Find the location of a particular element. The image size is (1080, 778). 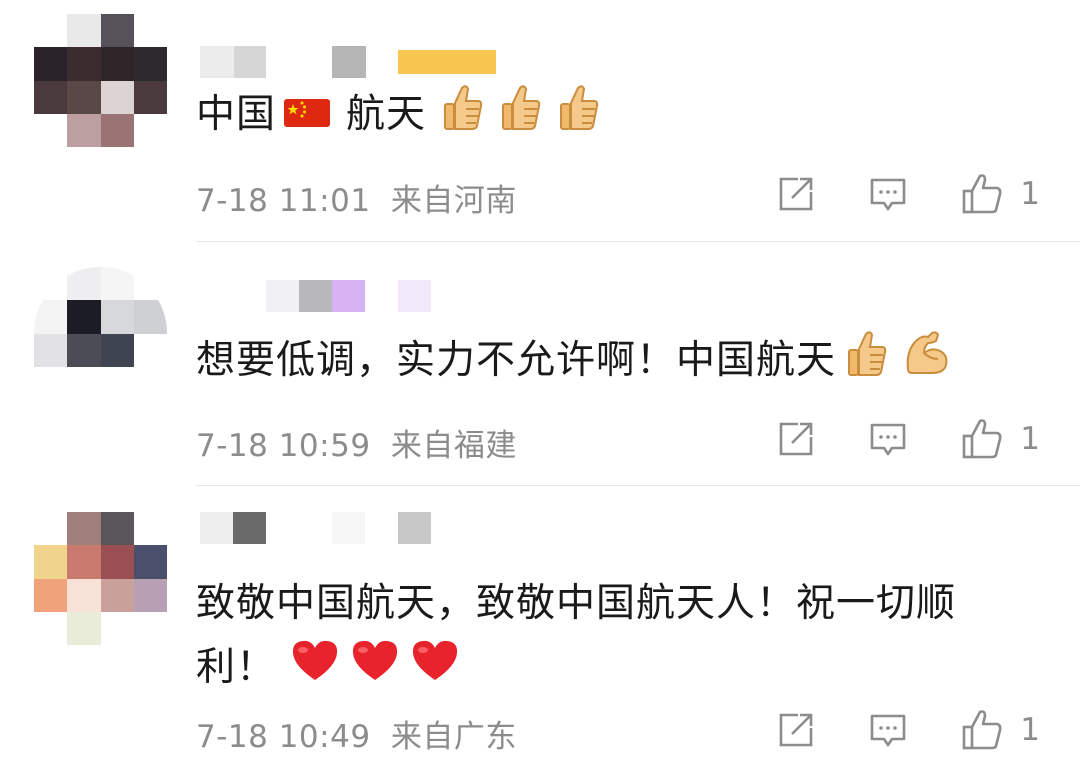

comment-text: 致敬中国航天，致敬中国航天人！祝一切顺 利！ is located at coordinates (576, 637).